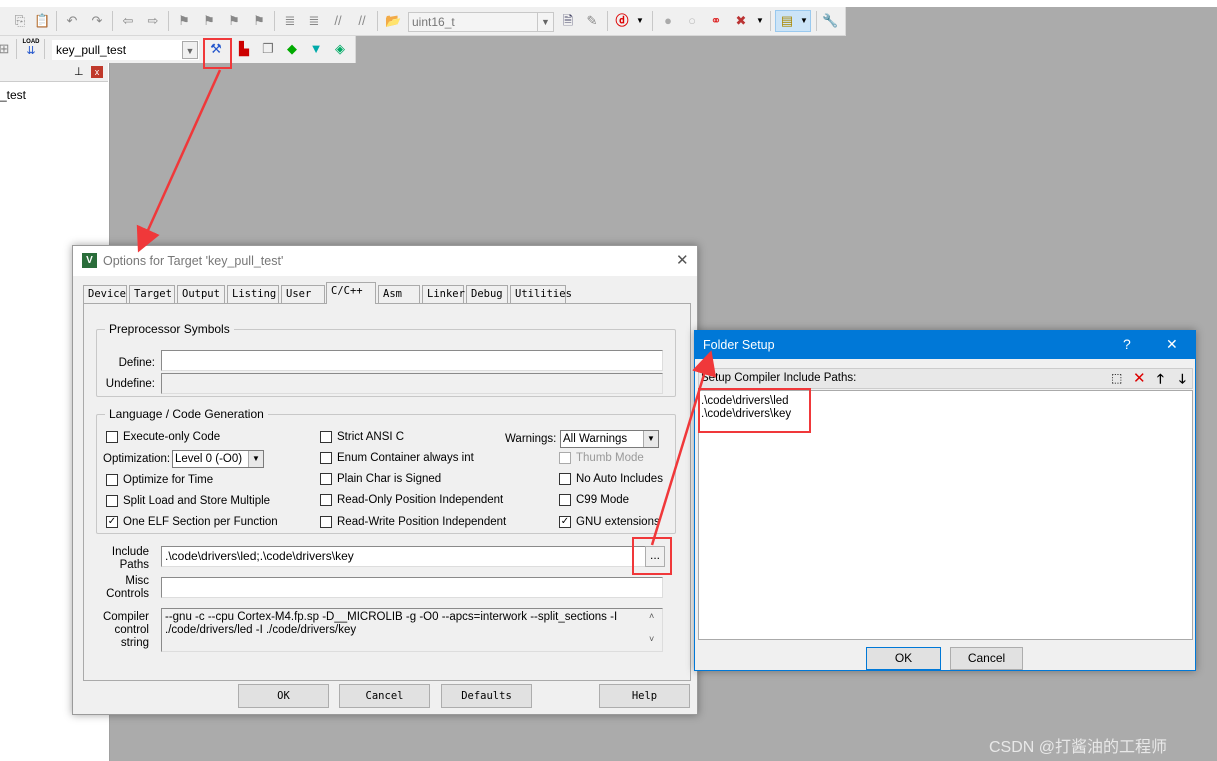 Image resolution: width=1217 pixels, height=761 pixels. What do you see at coordinates (351, 293) in the screenshot?
I see `tab-c-cpp: C/C++` at bounding box center [351, 293].